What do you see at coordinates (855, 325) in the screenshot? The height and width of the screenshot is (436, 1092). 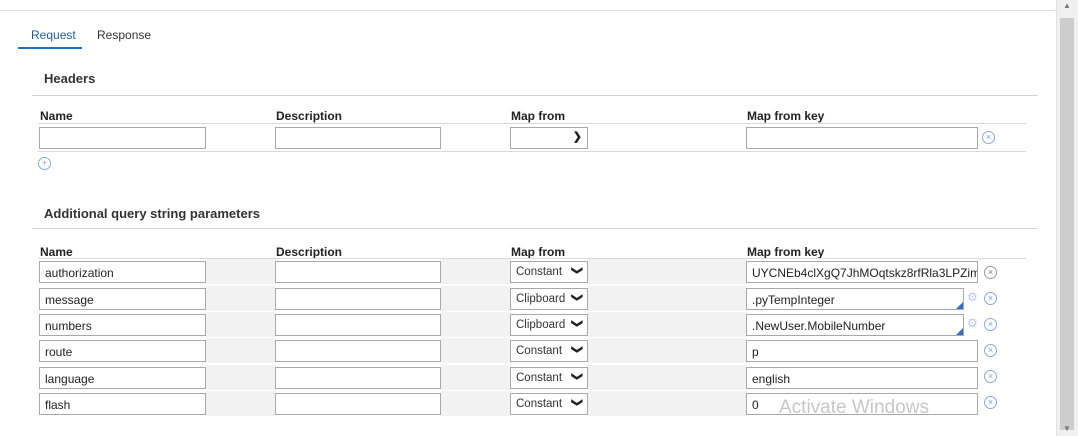 I see `param-map-from-key-input: .NewUser.MobileNumber` at bounding box center [855, 325].